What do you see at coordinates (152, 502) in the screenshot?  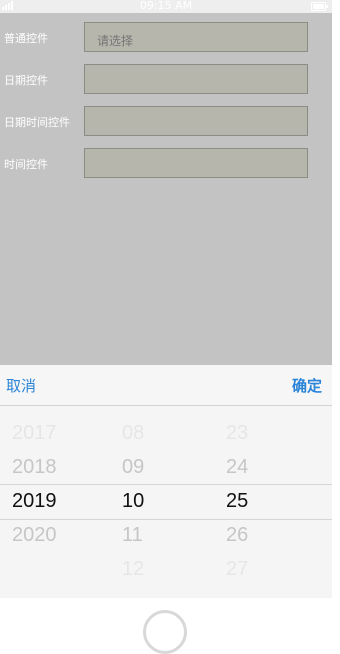 I see `picker-column-month: 08 09 10 11 12` at bounding box center [152, 502].